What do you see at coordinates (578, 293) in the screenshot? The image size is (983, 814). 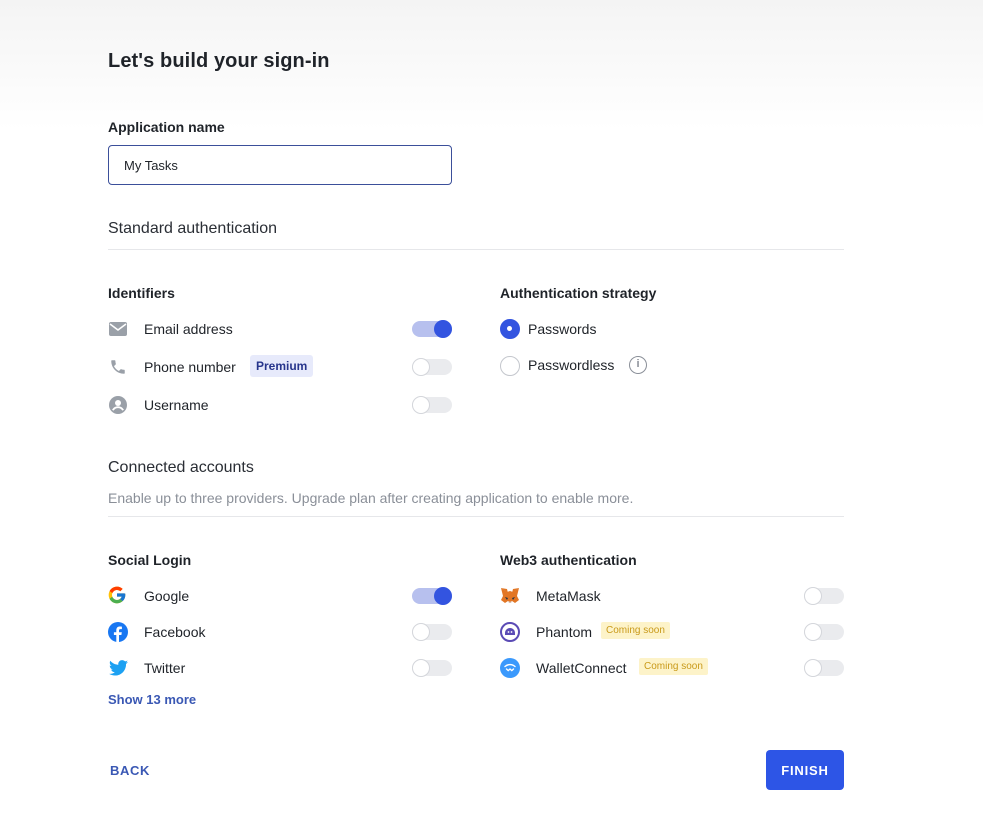 I see `auth-strategy-title: Authentication strategy` at bounding box center [578, 293].